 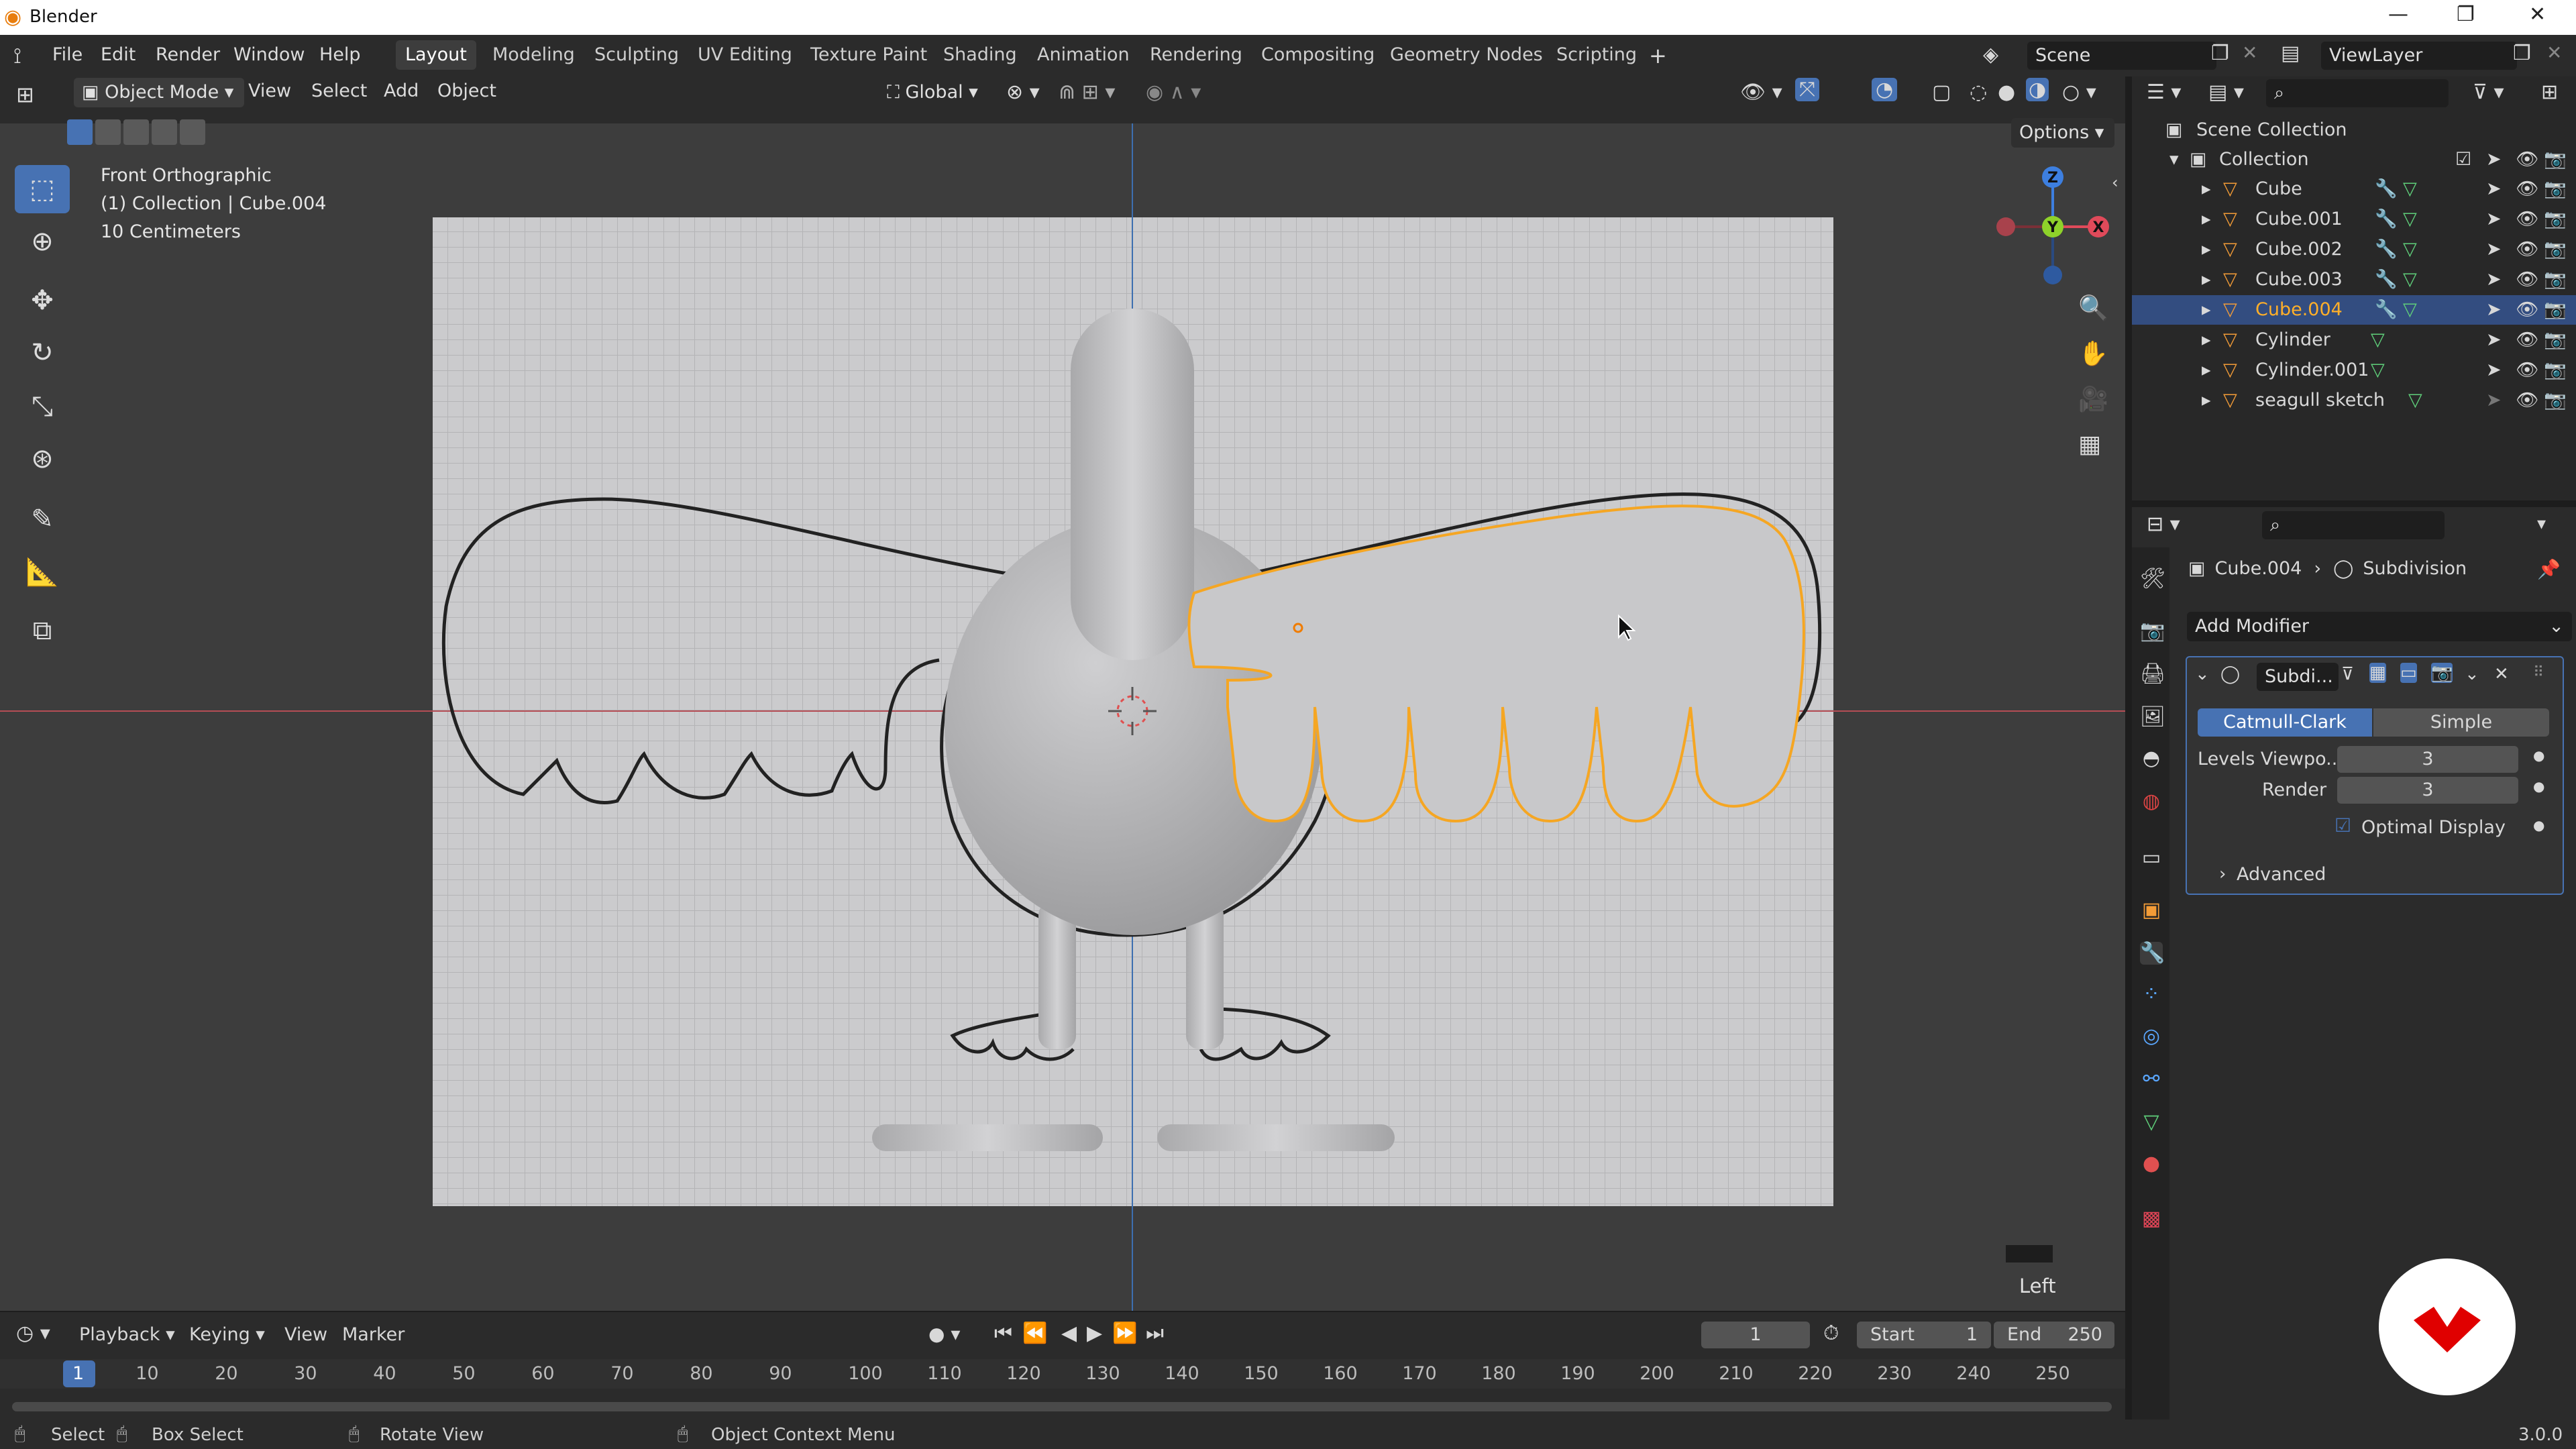 What do you see at coordinates (401, 90) in the screenshot?
I see `menu-add: Add` at bounding box center [401, 90].